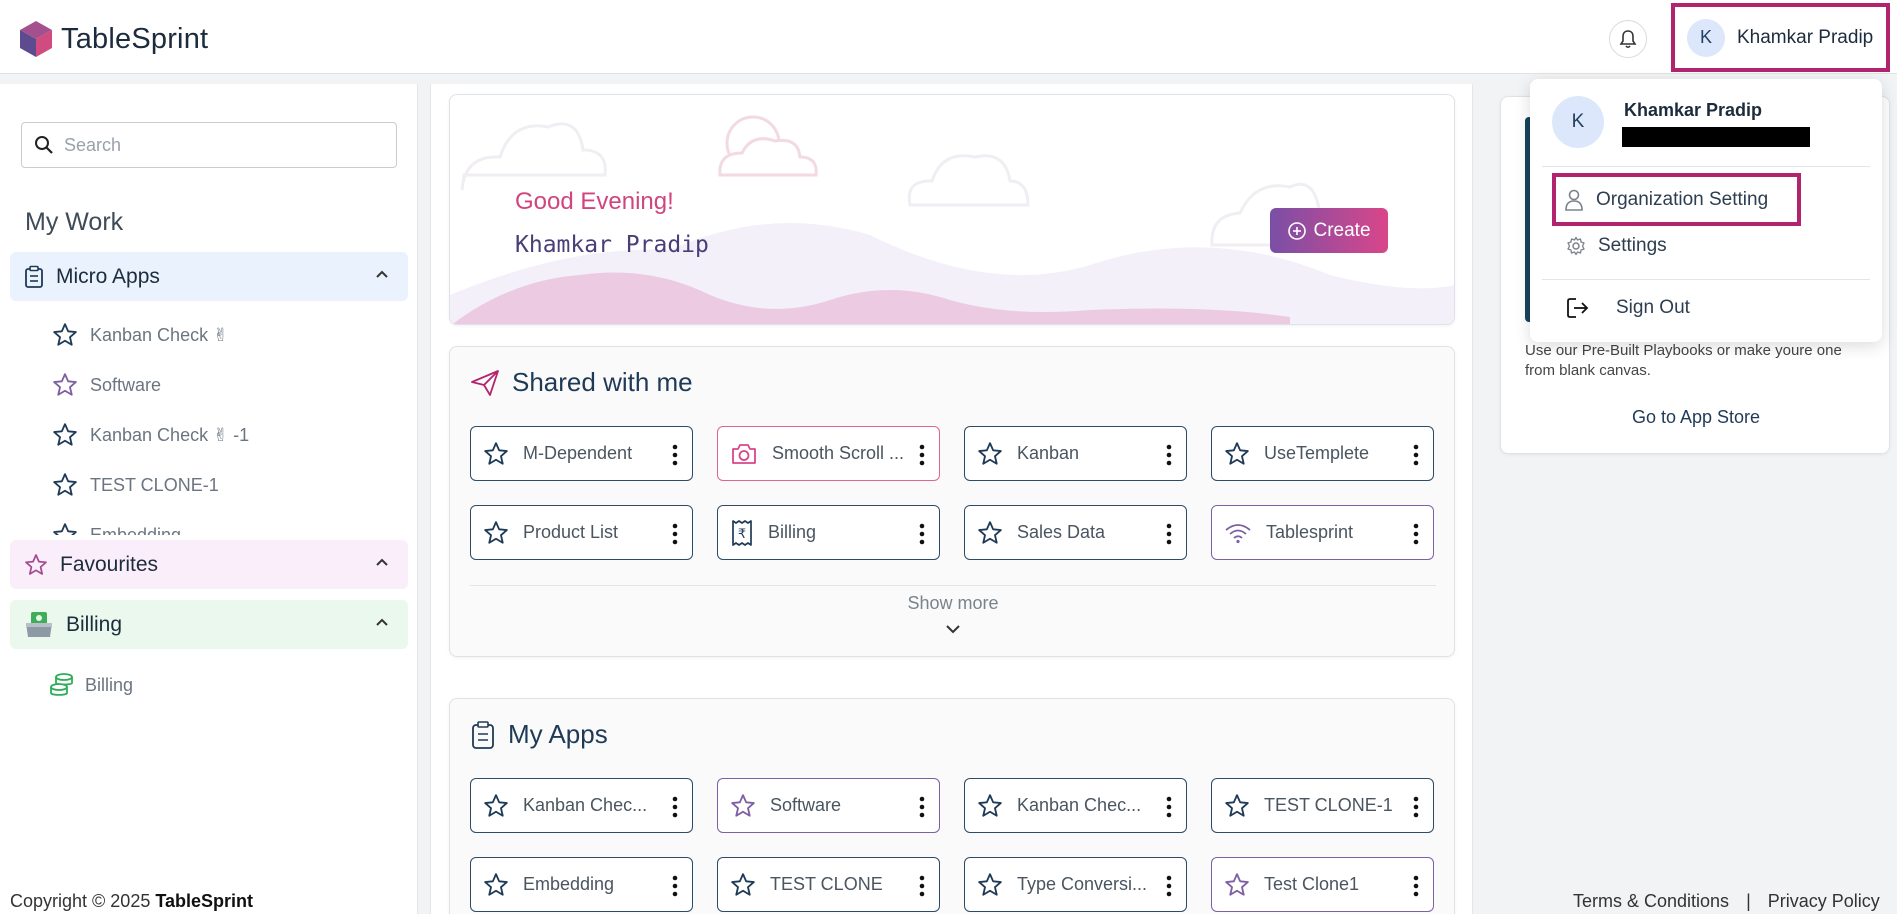  Describe the element at coordinates (91, 685) in the screenshot. I see `list-item: Billing` at that location.